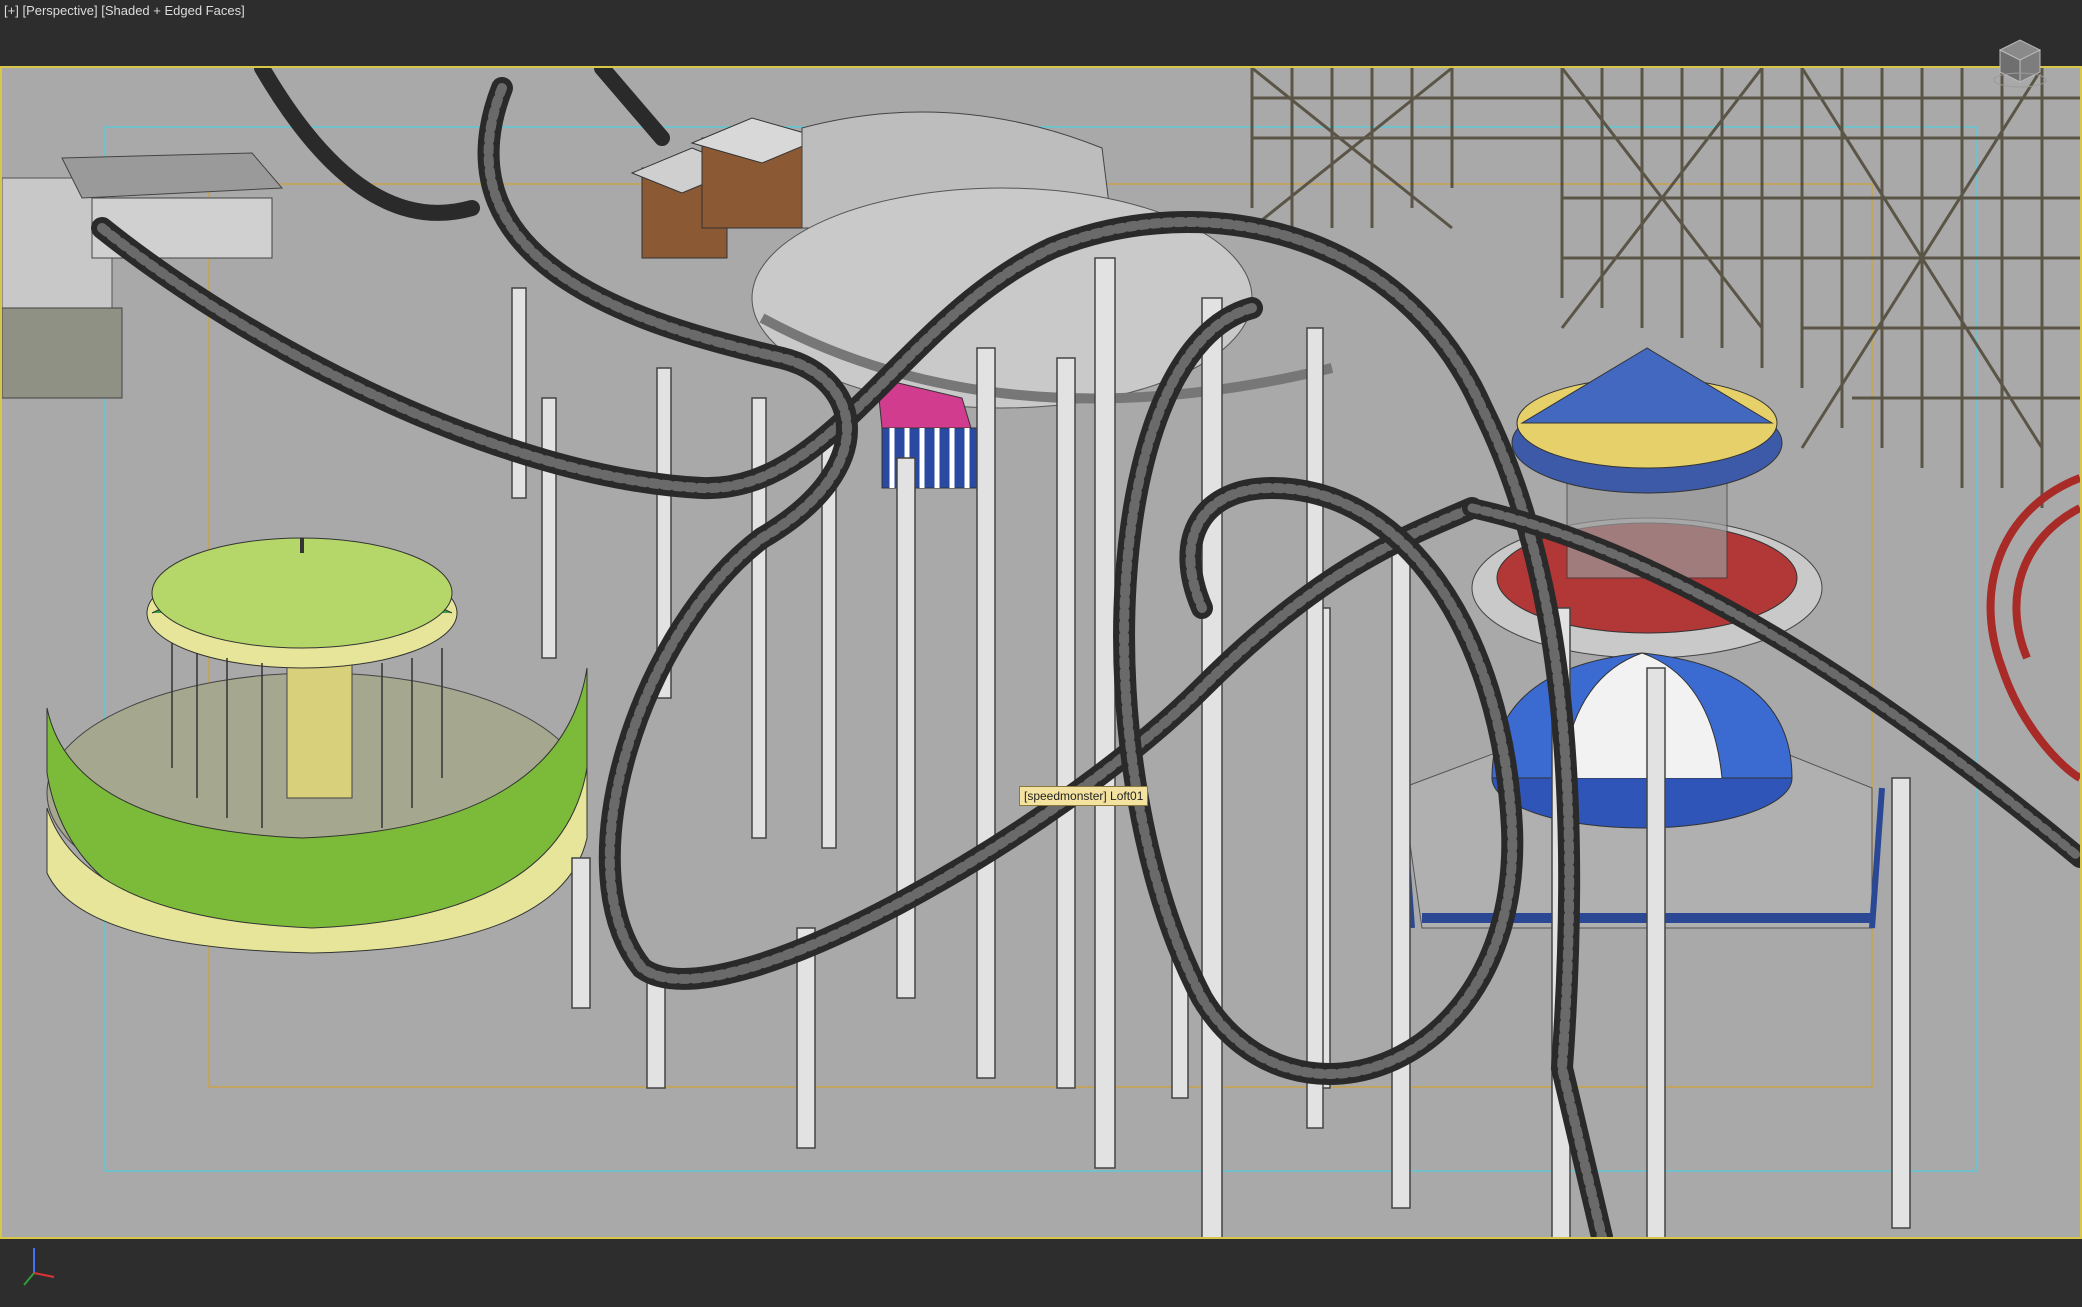 The width and height of the screenshot is (2082, 1307). What do you see at coordinates (2020, 60) in the screenshot?
I see `viewcube-icon` at bounding box center [2020, 60].